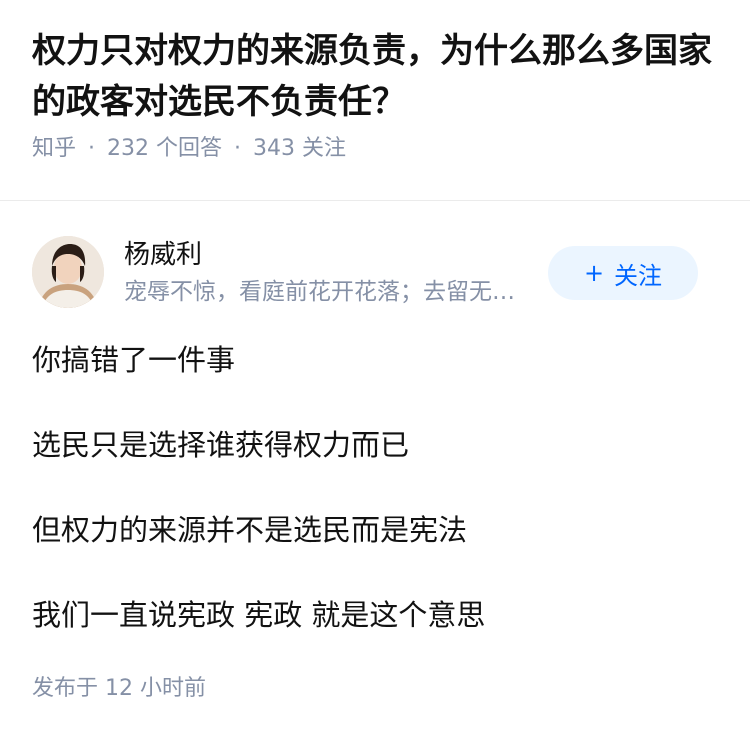 This screenshot has height=742, width=750. Describe the element at coordinates (375, 200) in the screenshot. I see `divider` at that location.